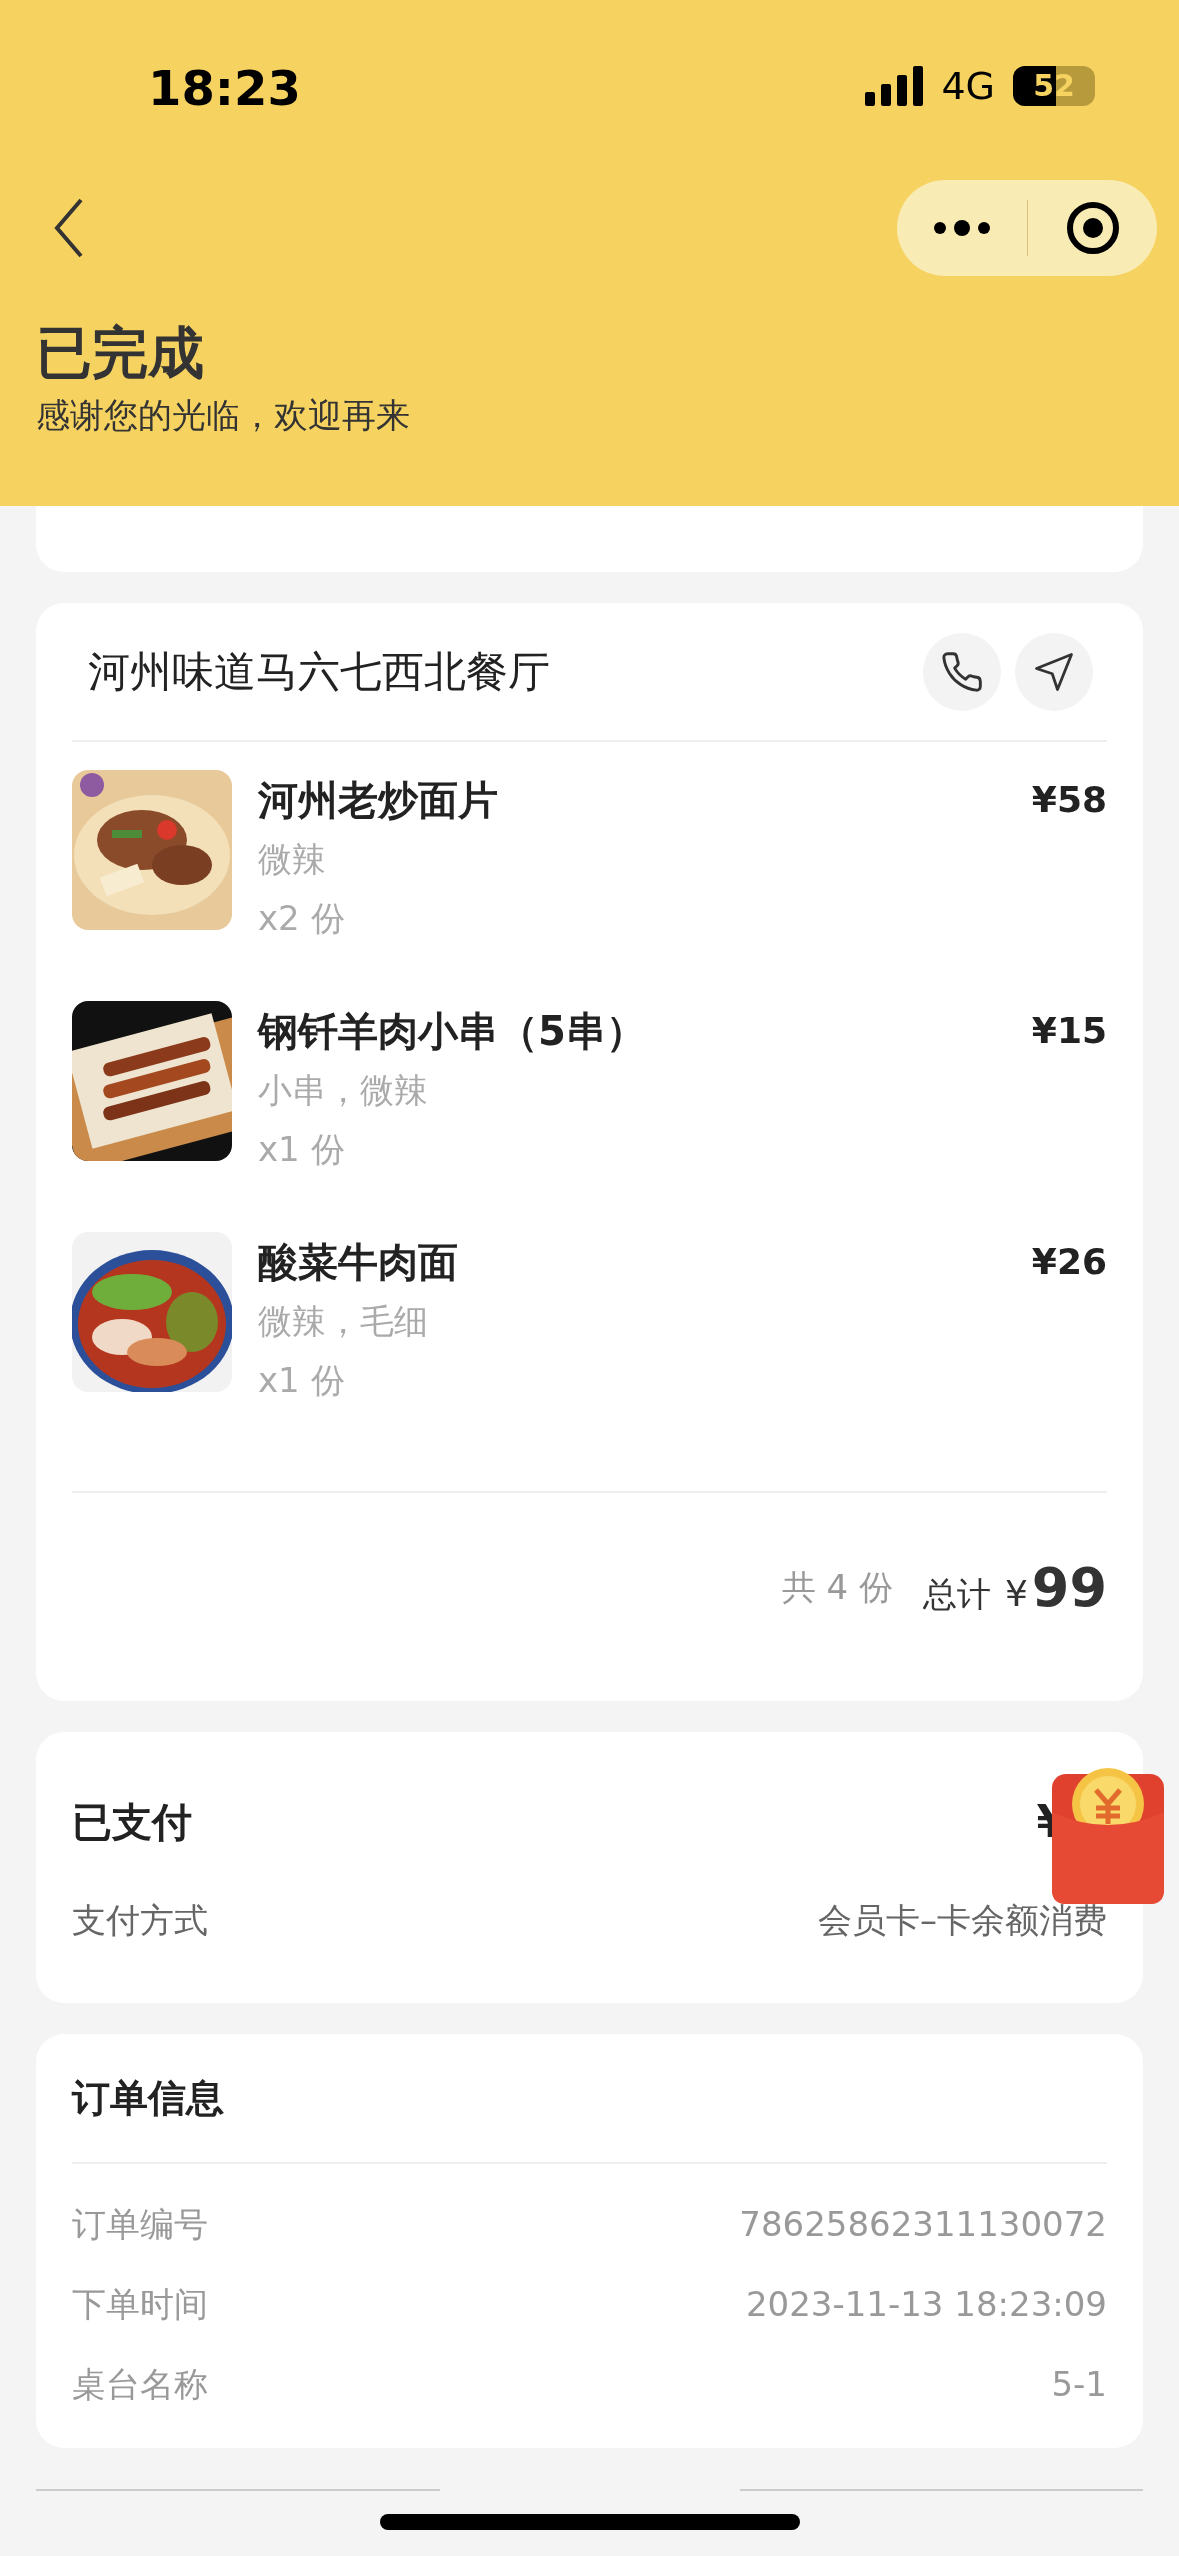 The image size is (1179, 2556). Describe the element at coordinates (140, 1920) in the screenshot. I see `payment-method-label: 支付方式` at that location.